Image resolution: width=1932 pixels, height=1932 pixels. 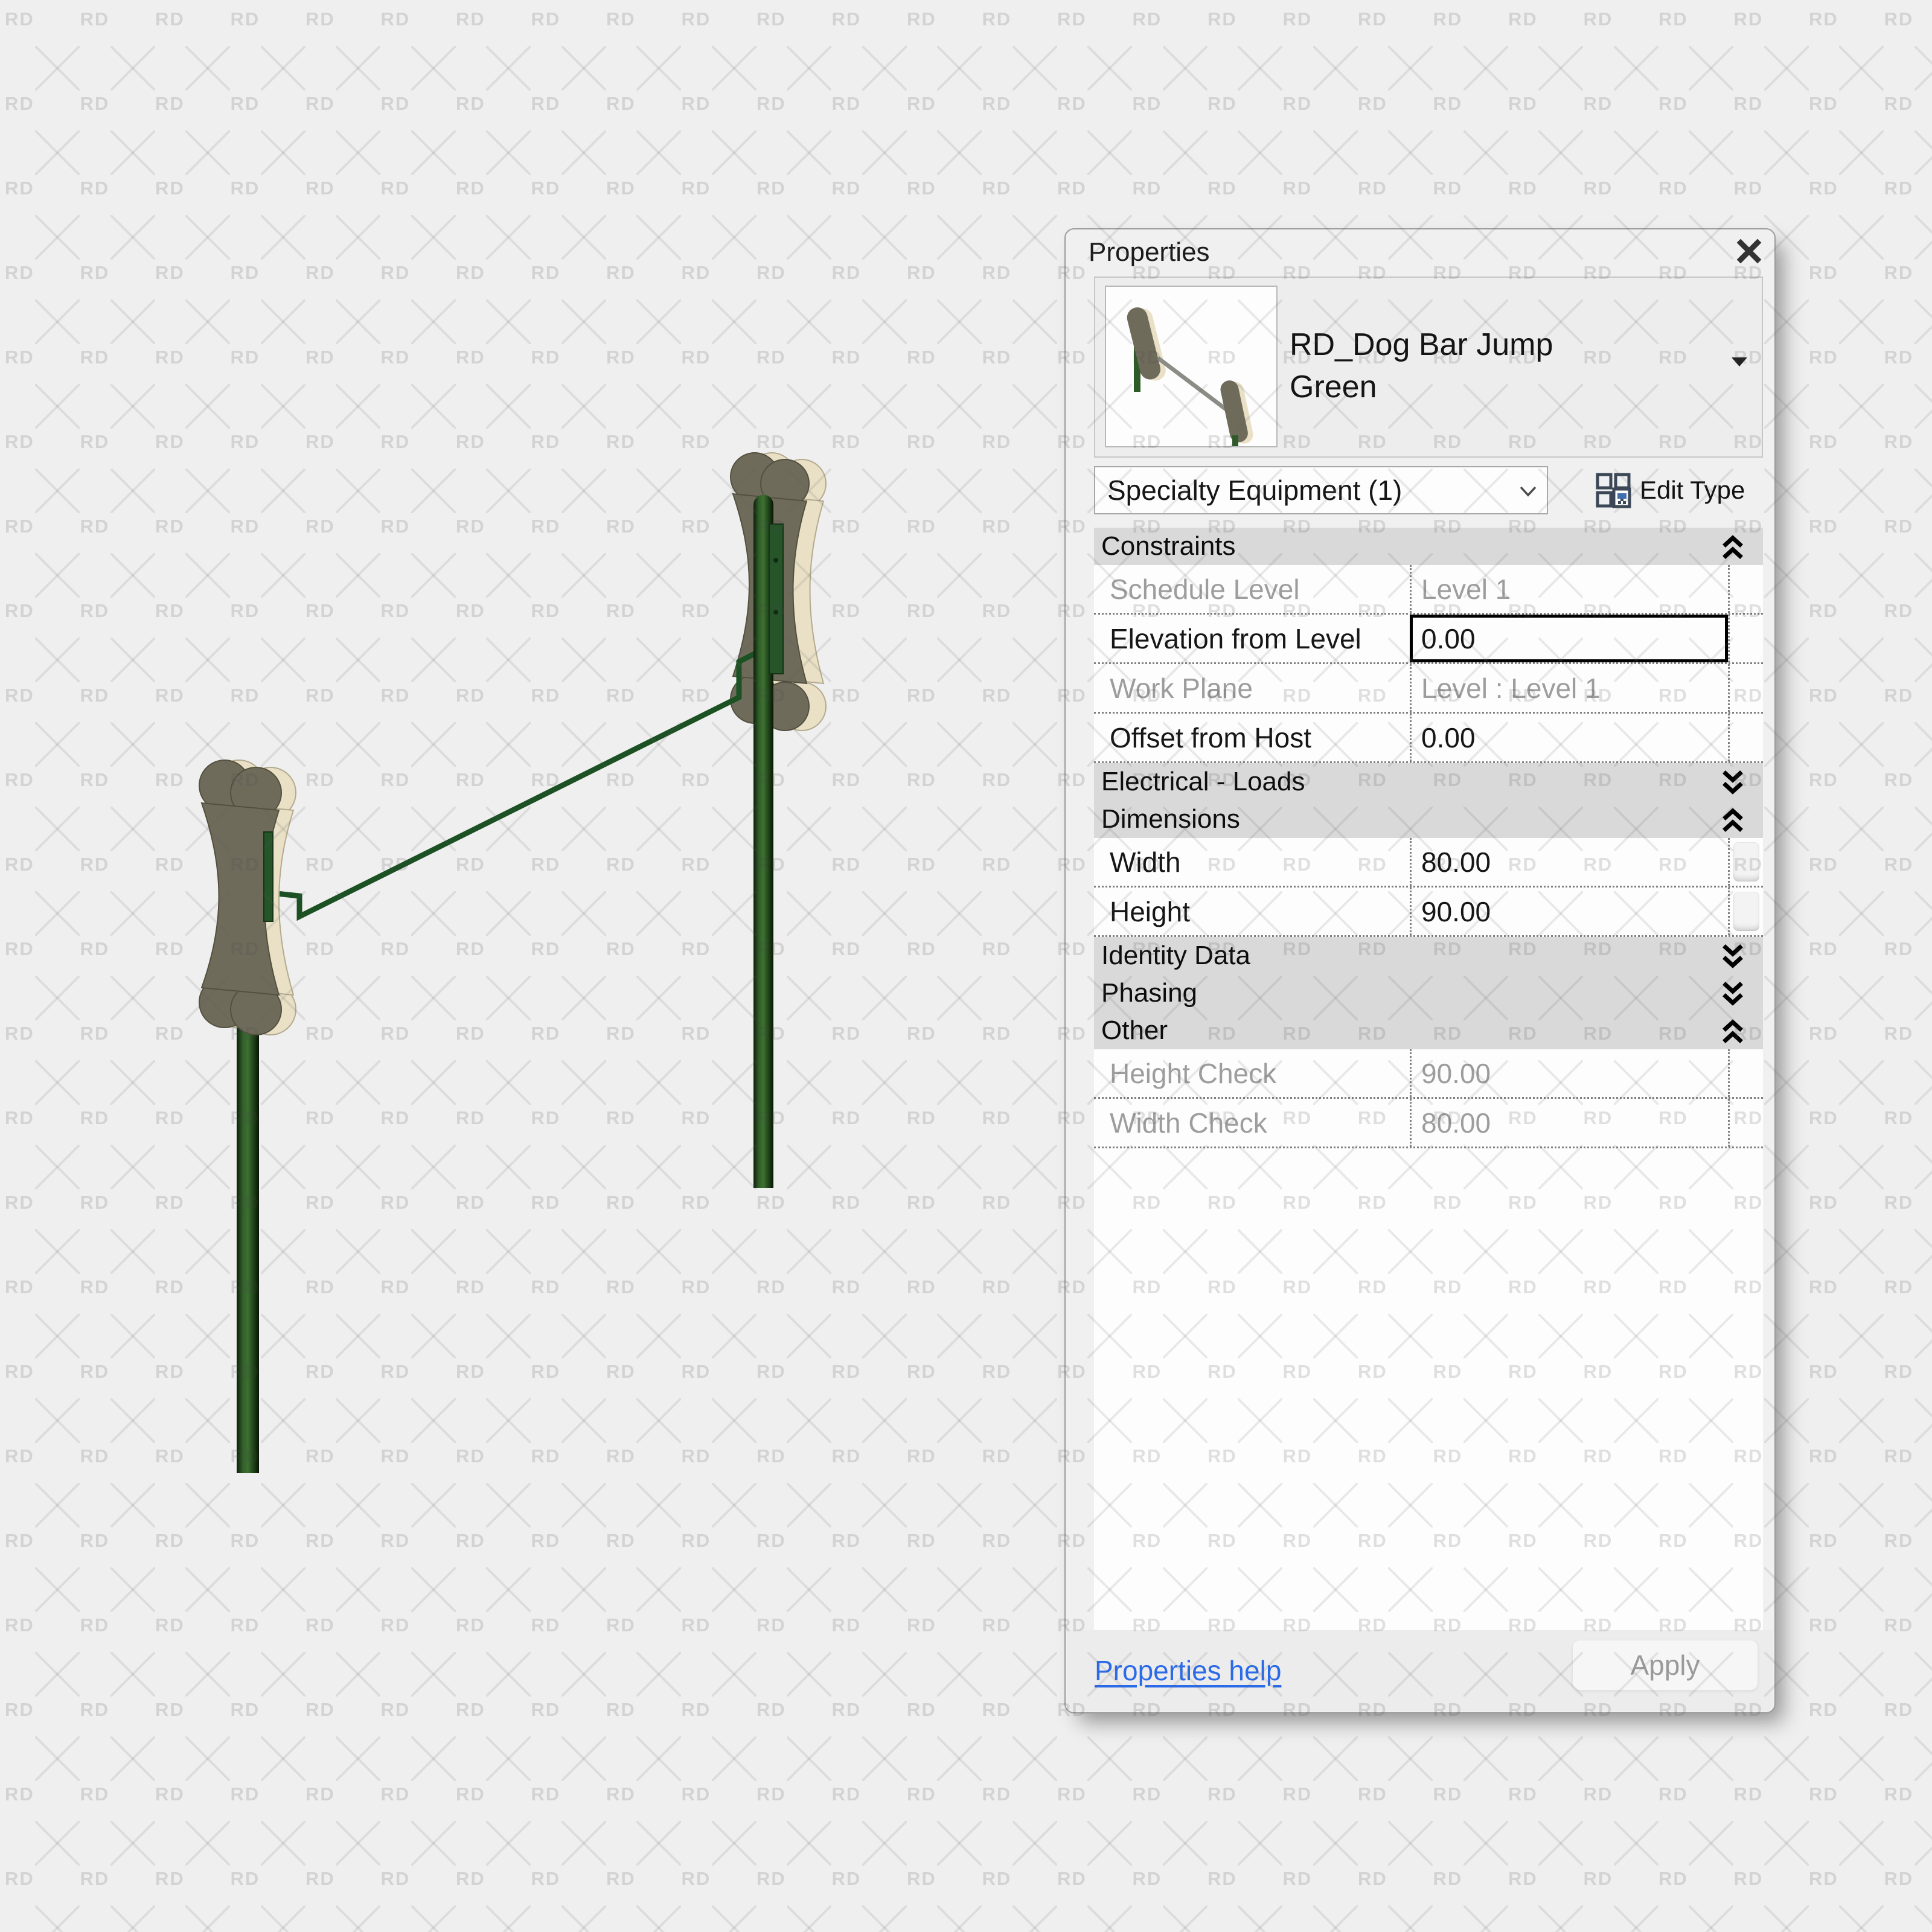 I want to click on property-row-width-check: Width Check 80.00, so click(x=1429, y=1124).